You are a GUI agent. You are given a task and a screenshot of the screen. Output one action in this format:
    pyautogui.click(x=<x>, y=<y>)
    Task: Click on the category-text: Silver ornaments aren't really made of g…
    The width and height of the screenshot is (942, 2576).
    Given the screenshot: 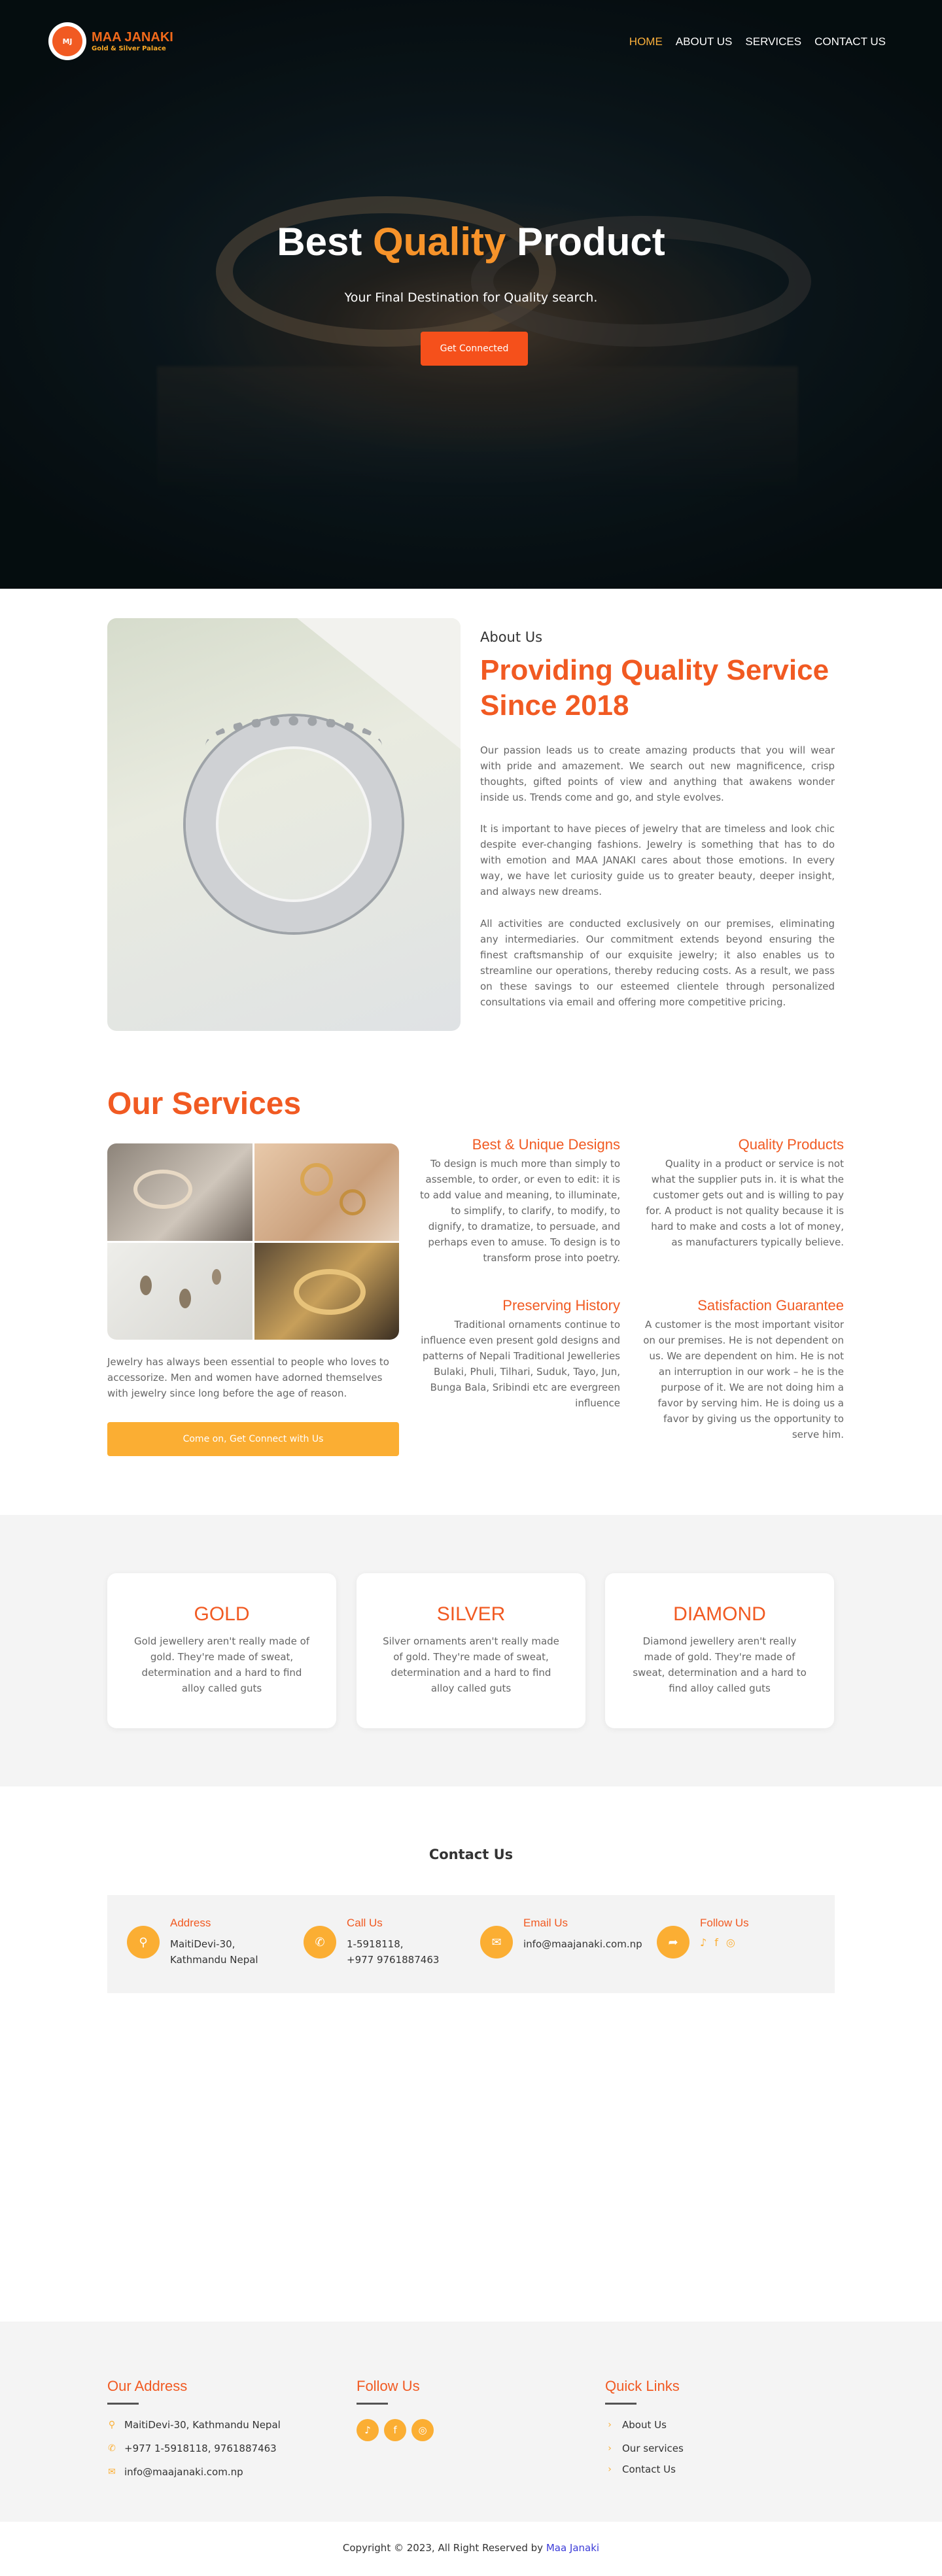 What is the action you would take?
    pyautogui.click(x=471, y=1665)
    